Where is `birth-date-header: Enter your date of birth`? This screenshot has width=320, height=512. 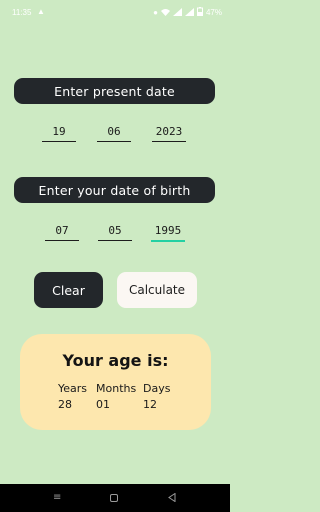
birth-date-header: Enter your date of birth is located at coordinates (114, 190).